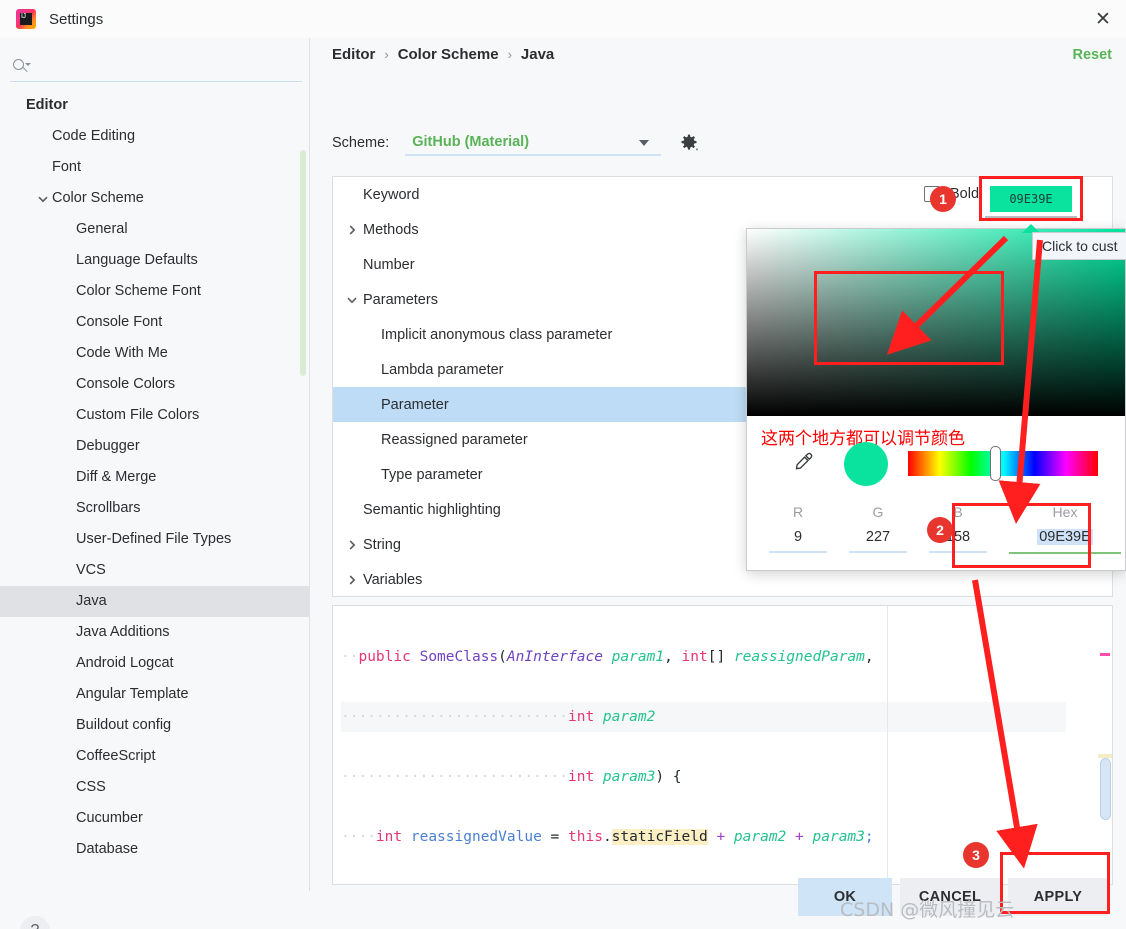  What do you see at coordinates (391, 229) in the screenshot?
I see `attribute-row-label: Methods` at bounding box center [391, 229].